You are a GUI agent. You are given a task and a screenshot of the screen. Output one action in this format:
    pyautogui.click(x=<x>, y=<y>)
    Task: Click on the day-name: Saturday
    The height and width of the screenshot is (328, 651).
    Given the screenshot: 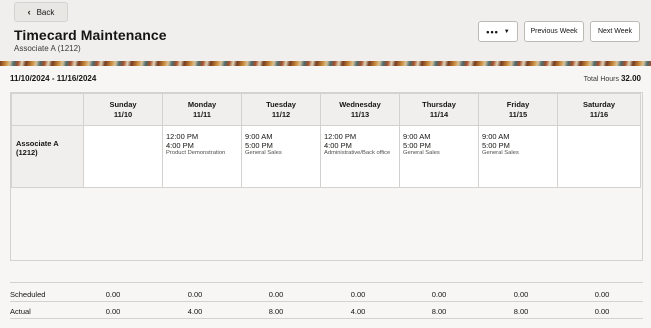 What is the action you would take?
    pyautogui.click(x=599, y=104)
    